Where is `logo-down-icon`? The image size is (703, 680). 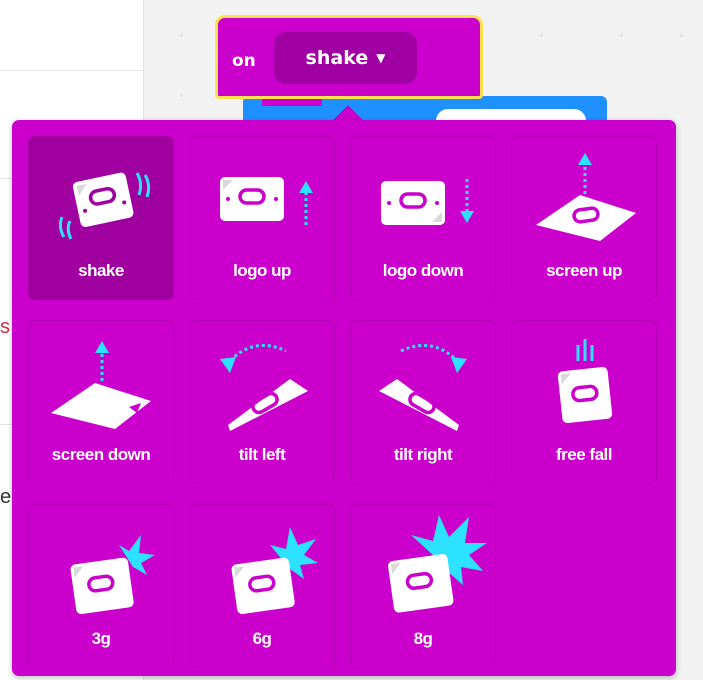
logo-down-icon is located at coordinates (427, 202).